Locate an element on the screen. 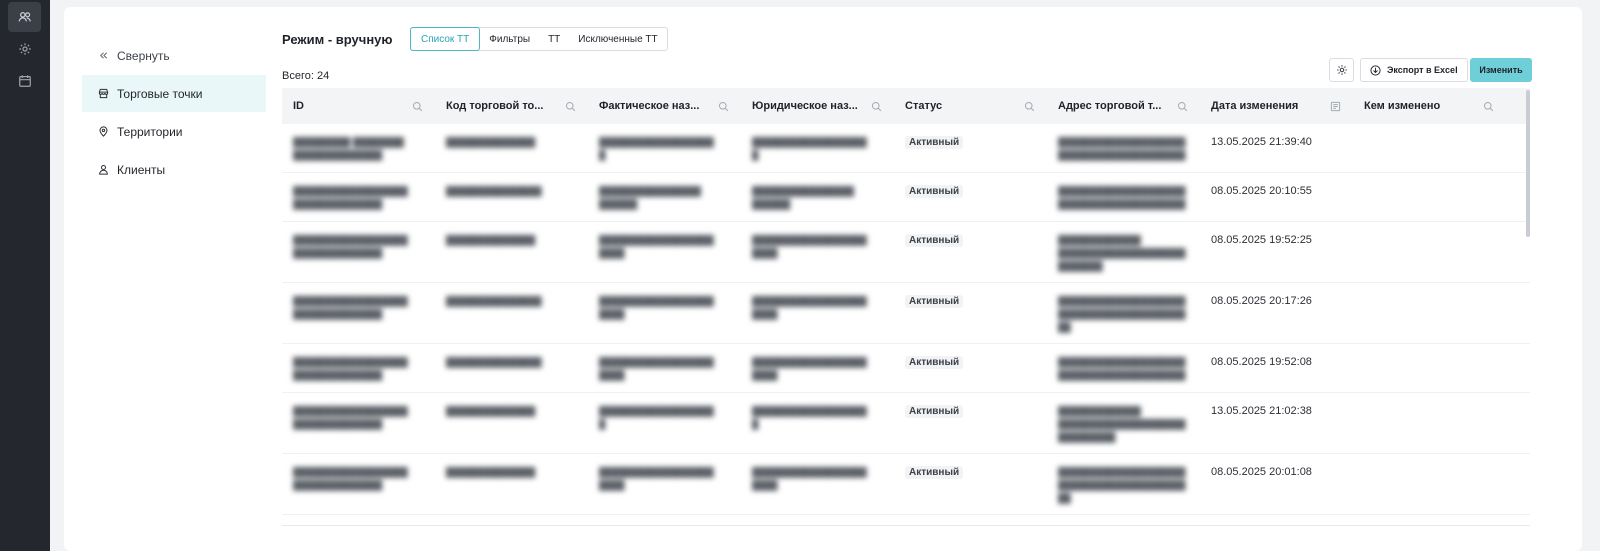  subnav-item-clients: Клиенты is located at coordinates (174, 169).